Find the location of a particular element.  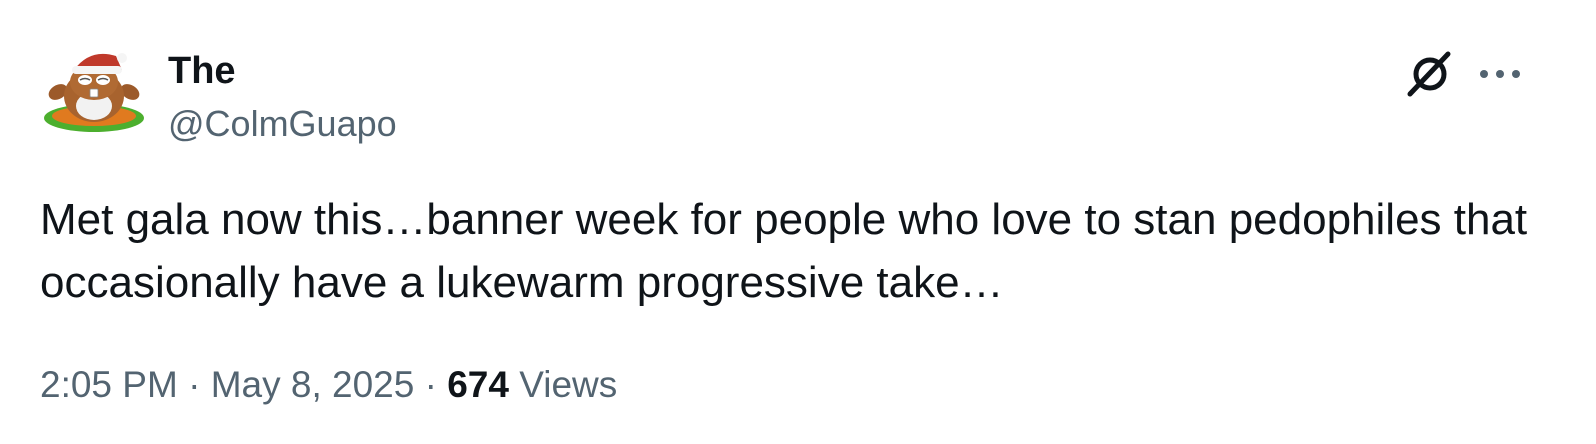

avatar is located at coordinates (94, 92).